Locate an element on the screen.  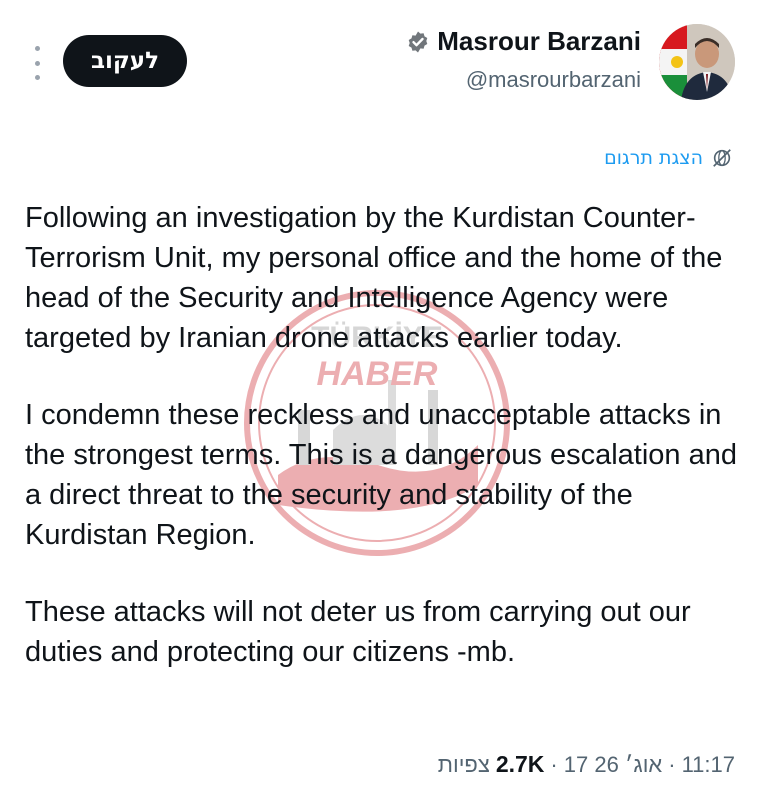
views-label: צפיות is located at coordinates (463, 764).